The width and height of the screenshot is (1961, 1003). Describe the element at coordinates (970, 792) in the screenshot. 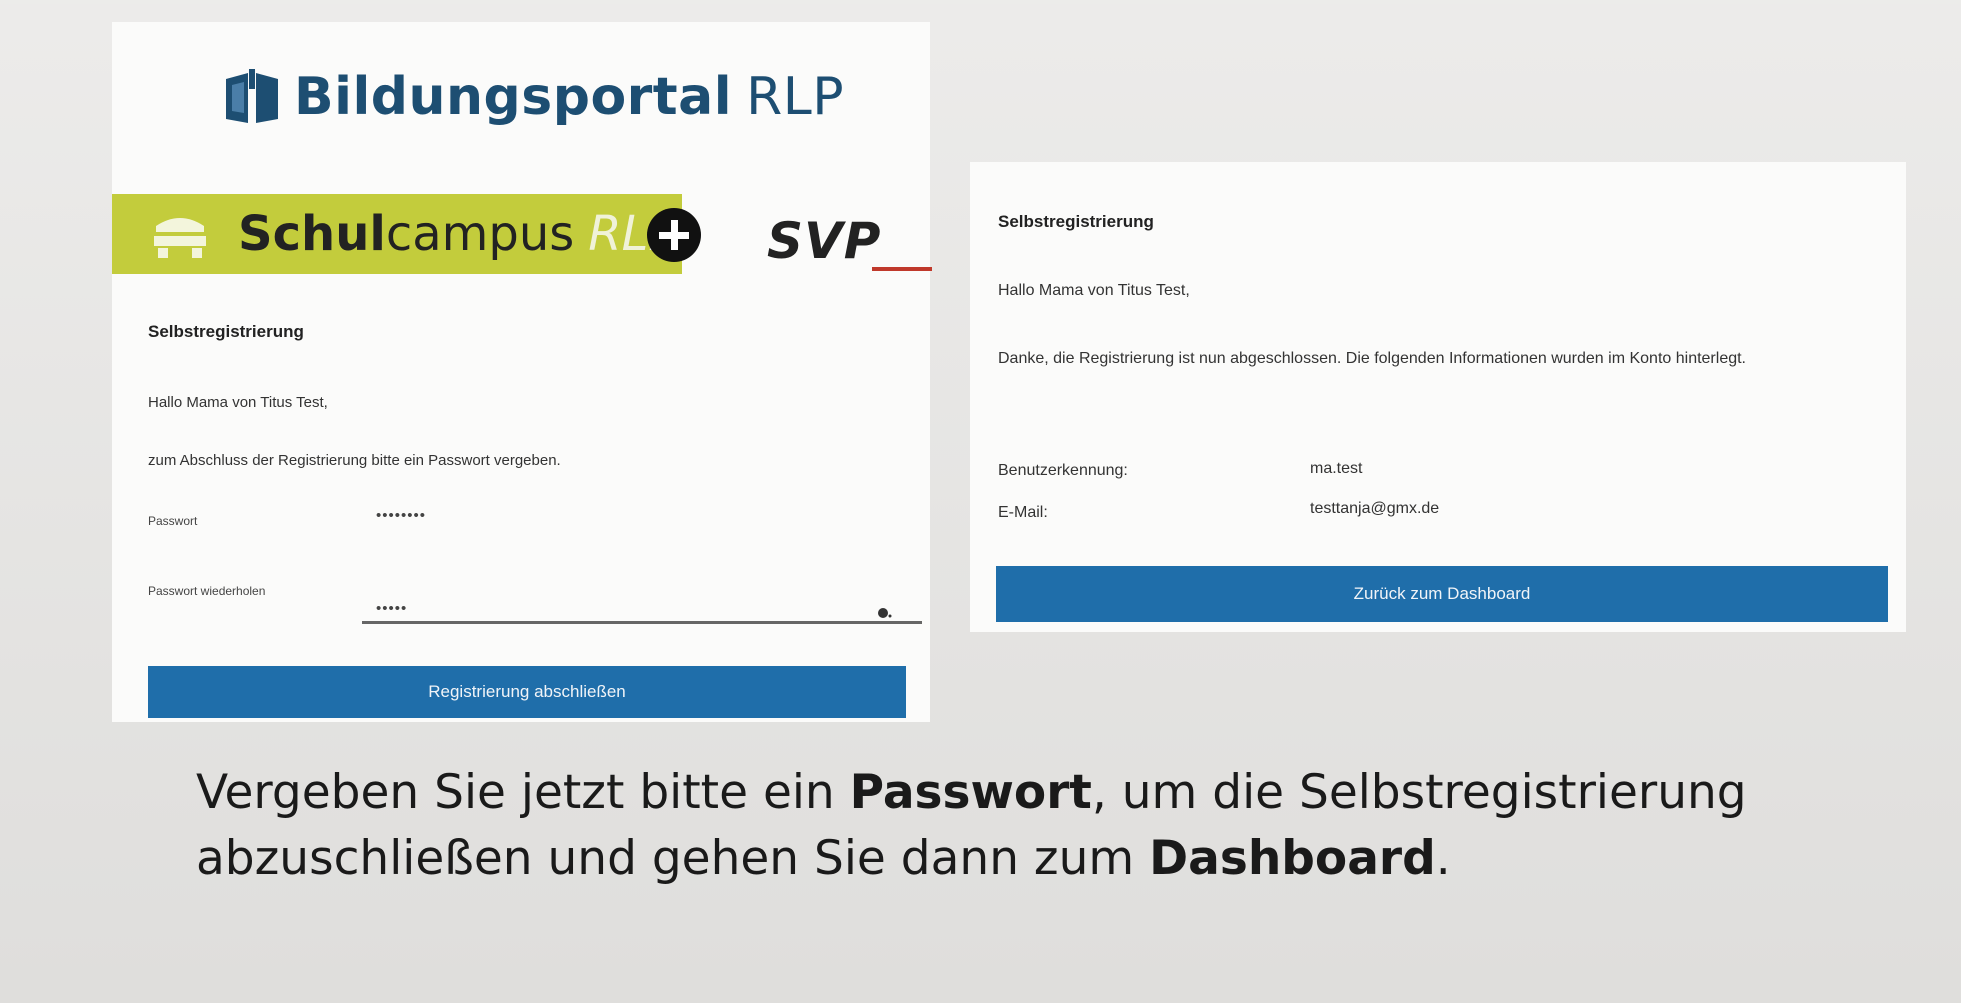

I see `caption-bold-password: Passwort` at that location.